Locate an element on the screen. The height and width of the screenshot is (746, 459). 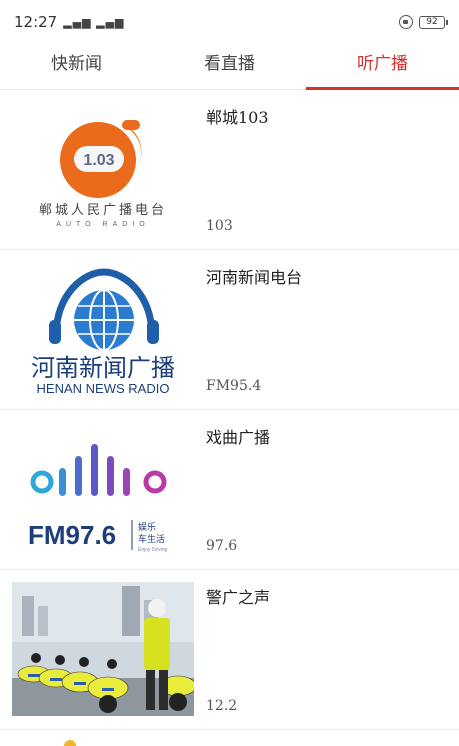
logo-en-text: HENAN NEWS RADIO is located at coordinates (103, 388).